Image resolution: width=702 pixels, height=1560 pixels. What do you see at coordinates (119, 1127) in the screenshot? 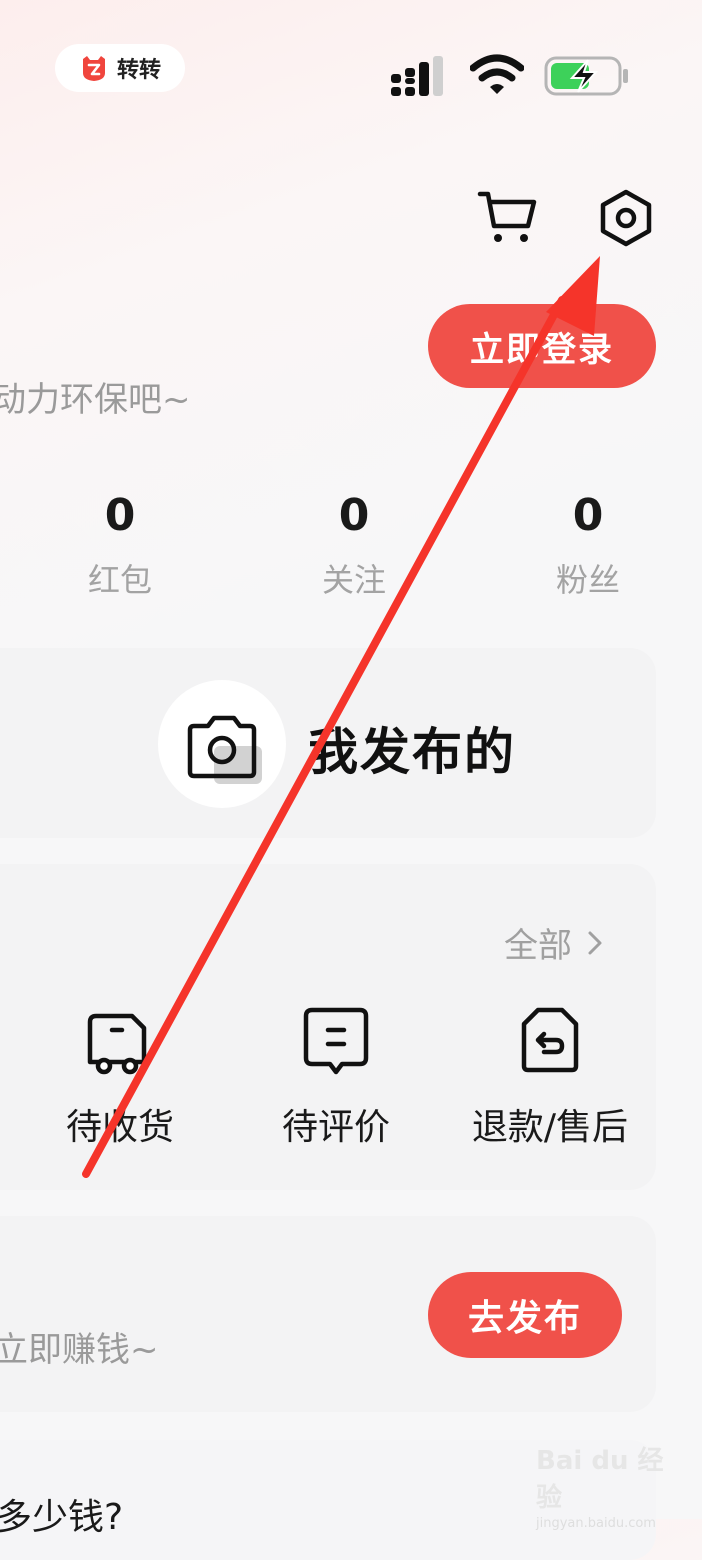
I see `order-label: 待收货` at bounding box center [119, 1127].